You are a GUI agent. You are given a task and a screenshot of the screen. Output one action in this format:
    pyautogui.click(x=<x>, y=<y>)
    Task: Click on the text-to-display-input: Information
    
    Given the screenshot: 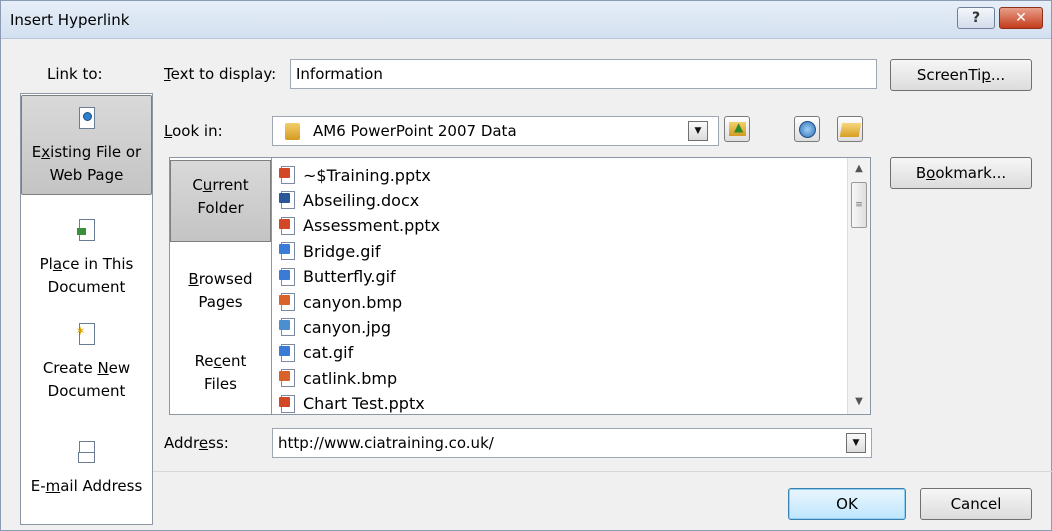 What is the action you would take?
    pyautogui.click(x=583, y=74)
    